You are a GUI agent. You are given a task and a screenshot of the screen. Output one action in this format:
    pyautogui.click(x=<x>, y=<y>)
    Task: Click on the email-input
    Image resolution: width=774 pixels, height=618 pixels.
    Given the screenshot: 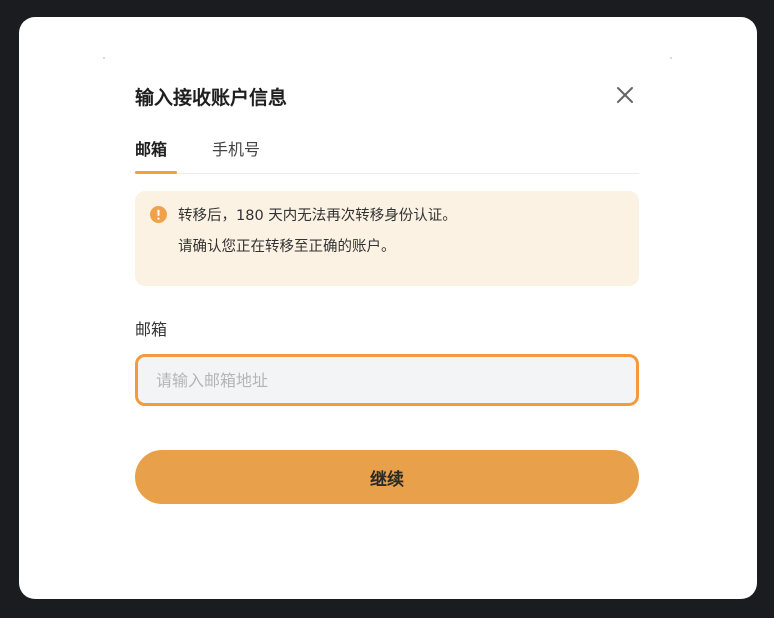 What is the action you would take?
    pyautogui.click(x=387, y=380)
    